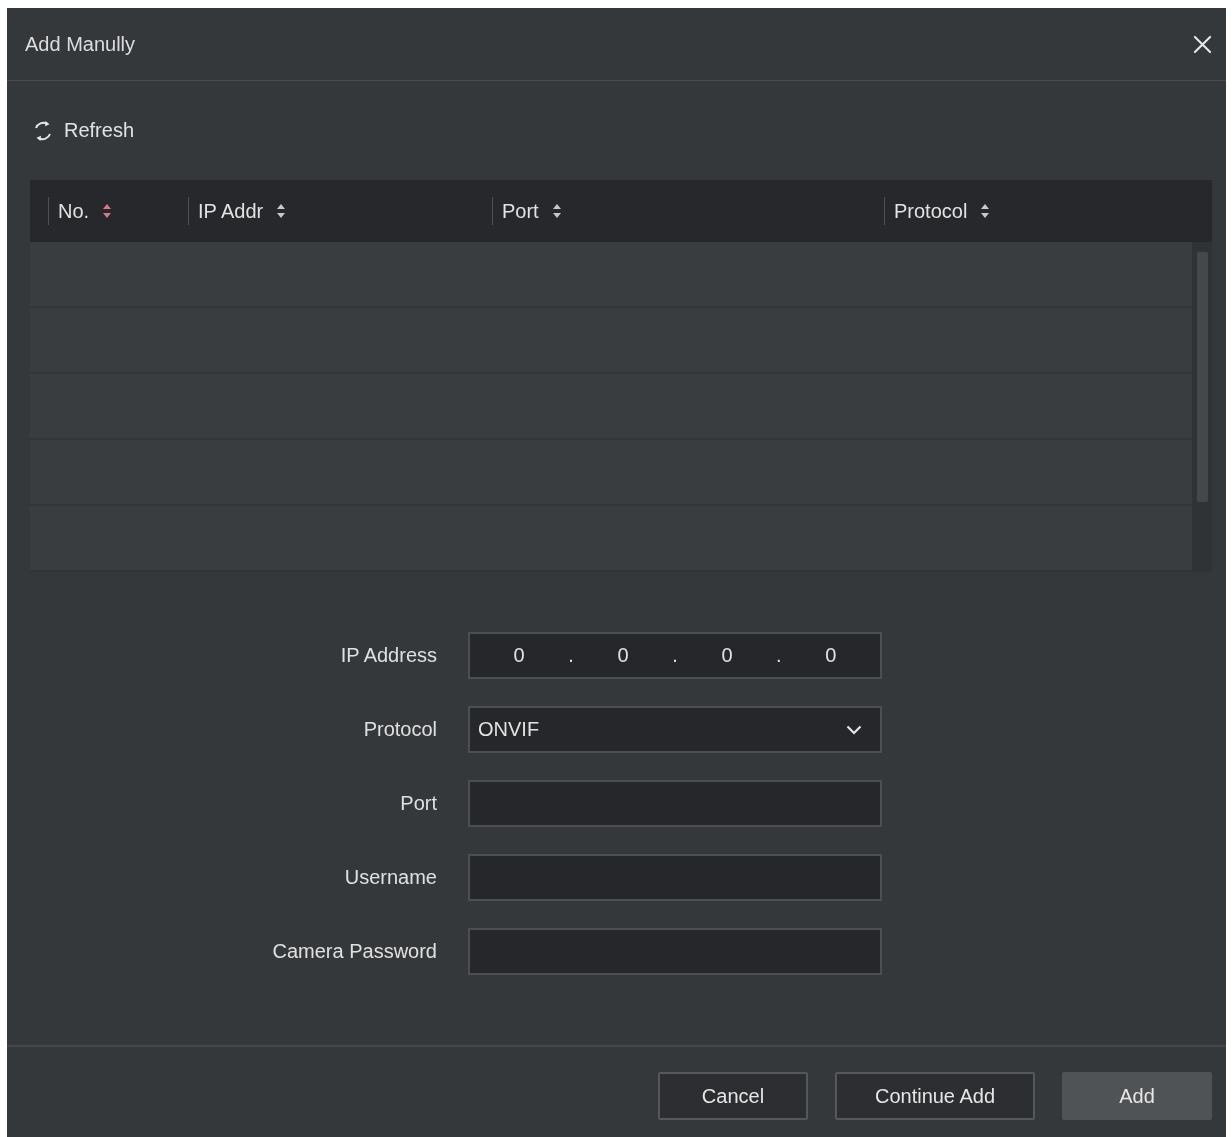  Describe the element at coordinates (388, 655) in the screenshot. I see `field-label: IP Address` at that location.